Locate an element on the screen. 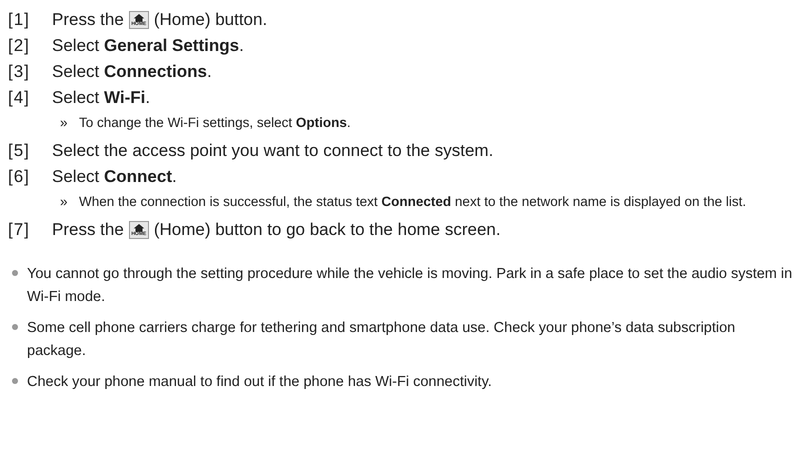 The width and height of the screenshot is (802, 455). step-number: [3] is located at coordinates (19, 72).